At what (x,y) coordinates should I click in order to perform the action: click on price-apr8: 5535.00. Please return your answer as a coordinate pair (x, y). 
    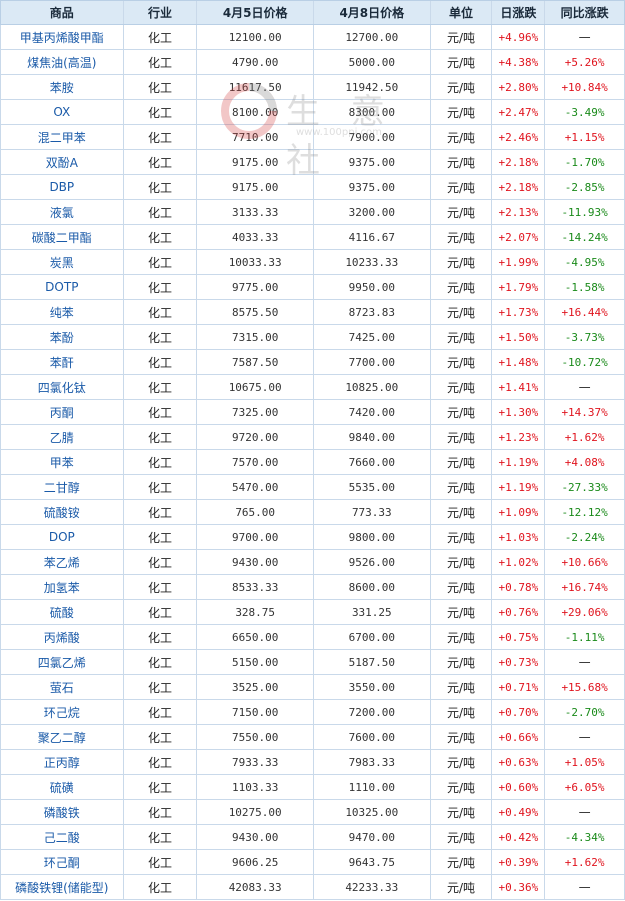
    Looking at the image, I should click on (372, 487).